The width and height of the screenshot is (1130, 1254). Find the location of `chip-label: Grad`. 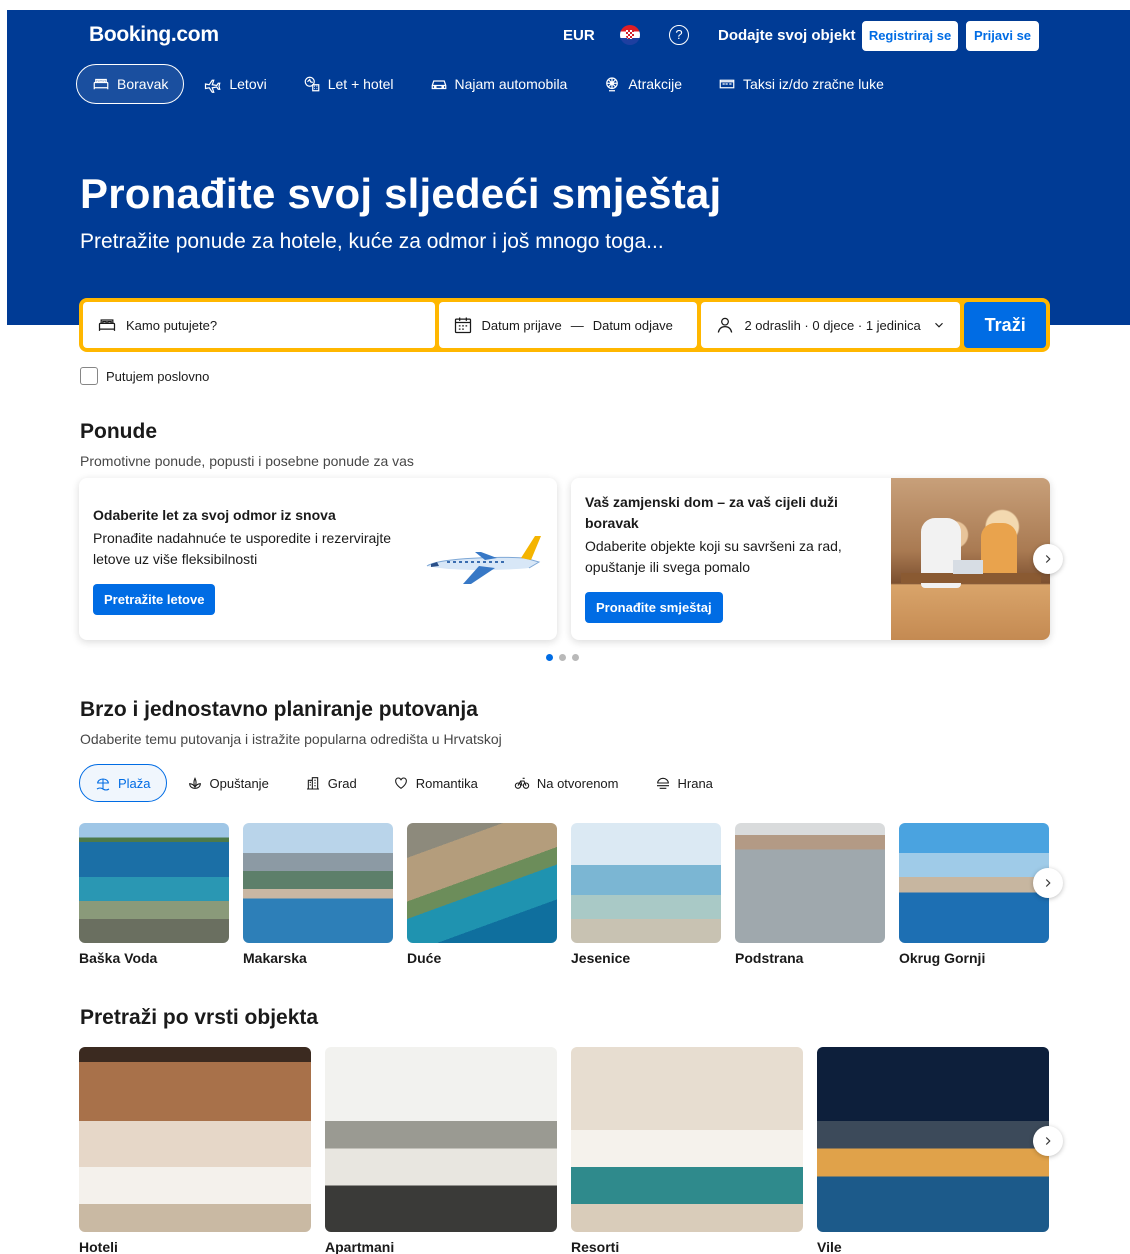

chip-label: Grad is located at coordinates (342, 783).